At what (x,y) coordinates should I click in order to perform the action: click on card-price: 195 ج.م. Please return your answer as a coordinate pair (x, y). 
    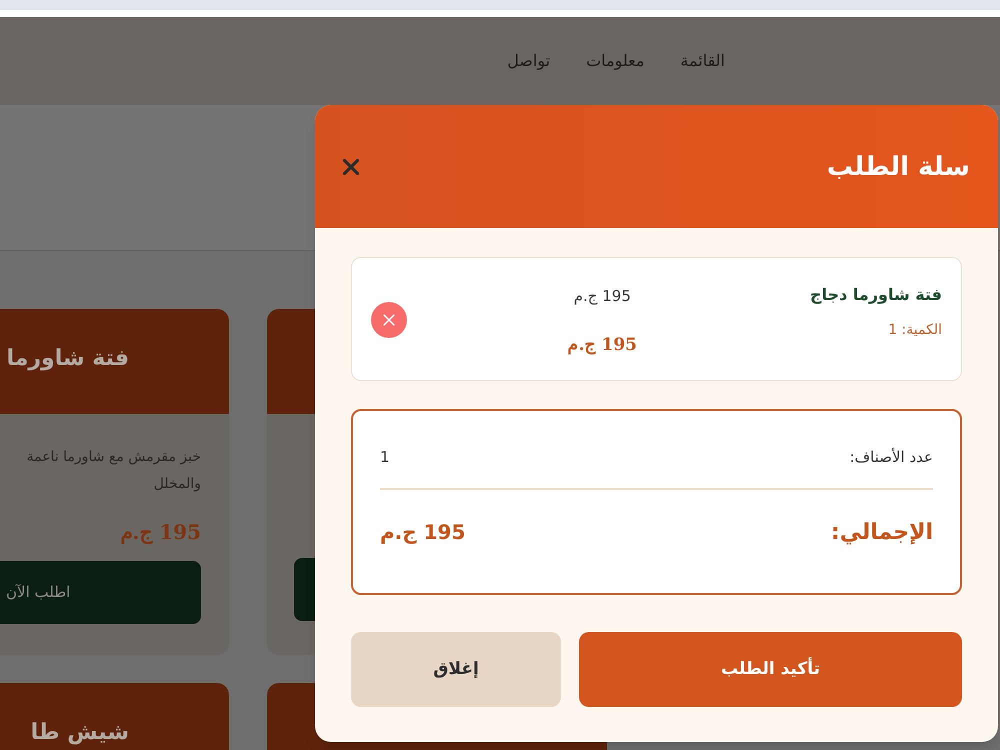
    Looking at the image, I should click on (160, 532).